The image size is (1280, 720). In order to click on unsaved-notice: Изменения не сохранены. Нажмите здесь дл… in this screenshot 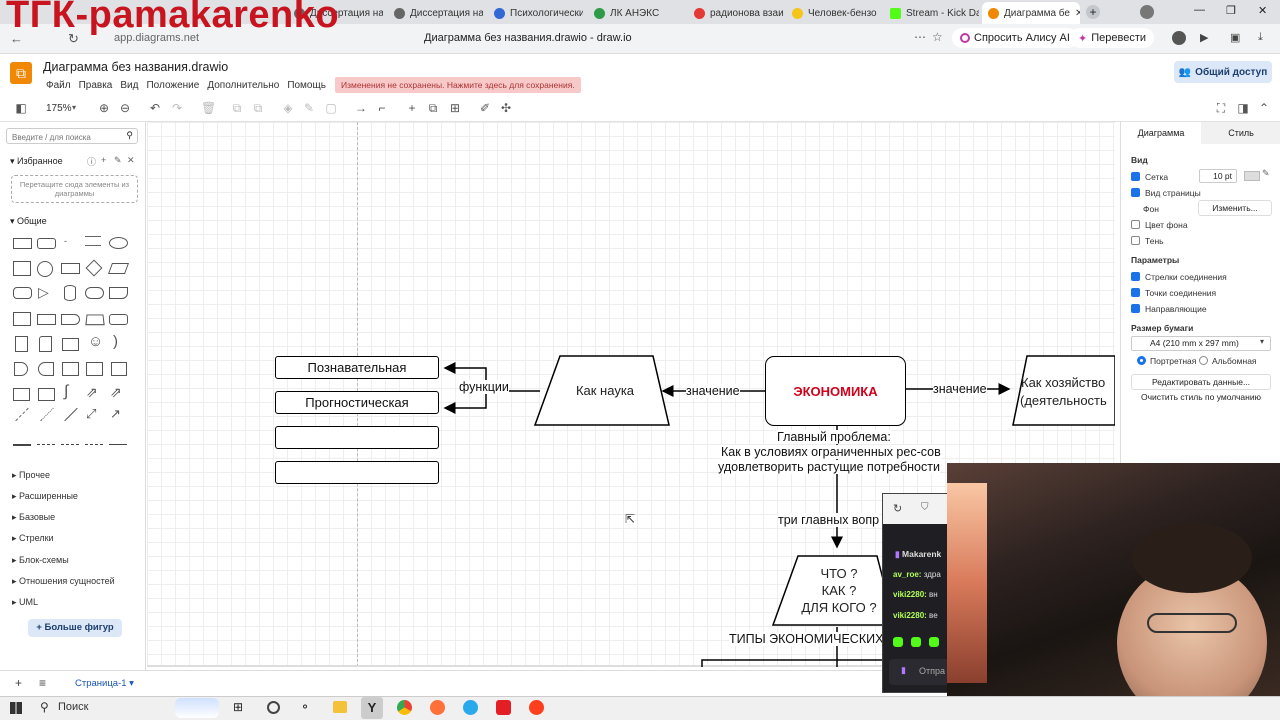, I will do `click(458, 85)`.